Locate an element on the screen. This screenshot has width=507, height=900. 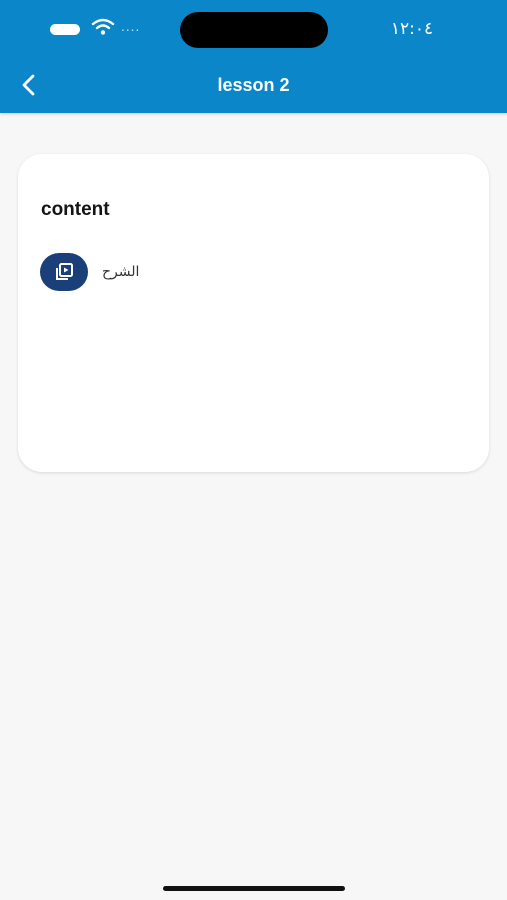
battery-icon is located at coordinates (65, 29).